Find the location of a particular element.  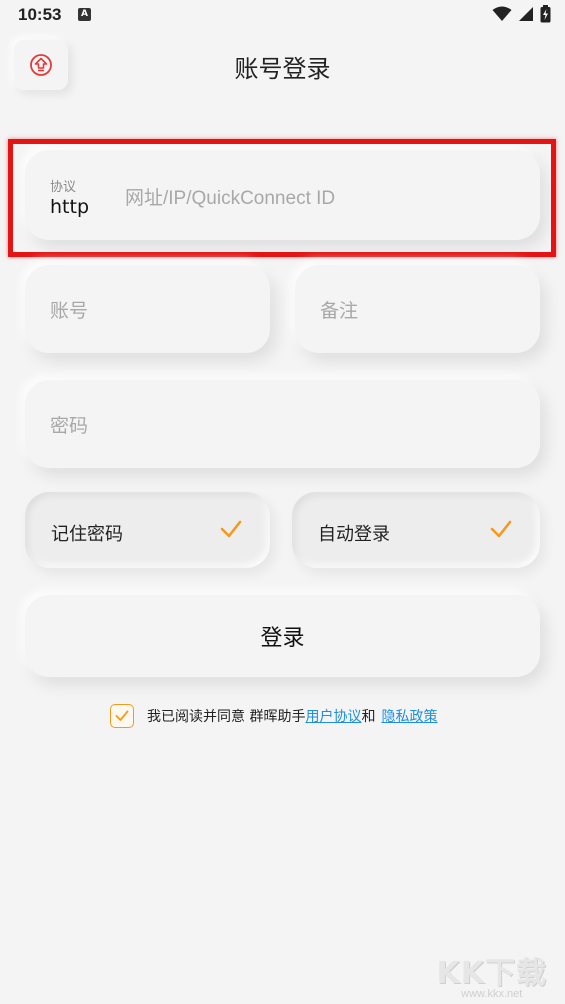

status-bar: 10:53 A is located at coordinates (282, 16).